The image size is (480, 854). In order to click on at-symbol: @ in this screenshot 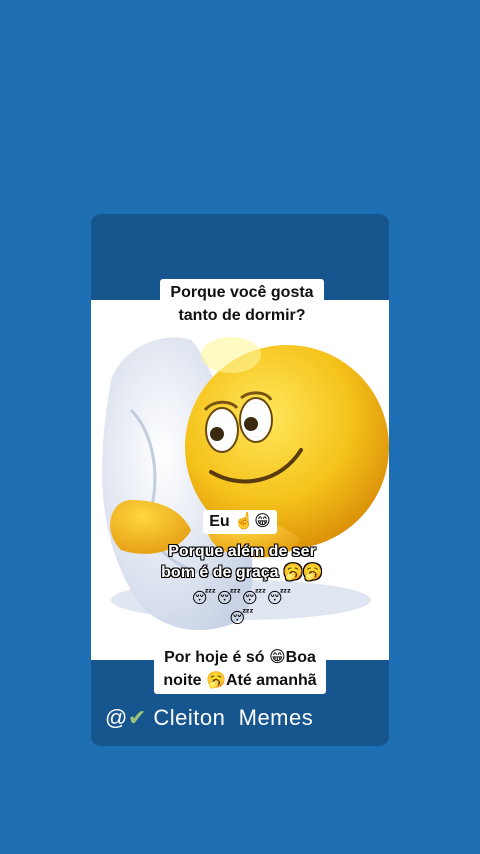, I will do `click(116, 717)`.